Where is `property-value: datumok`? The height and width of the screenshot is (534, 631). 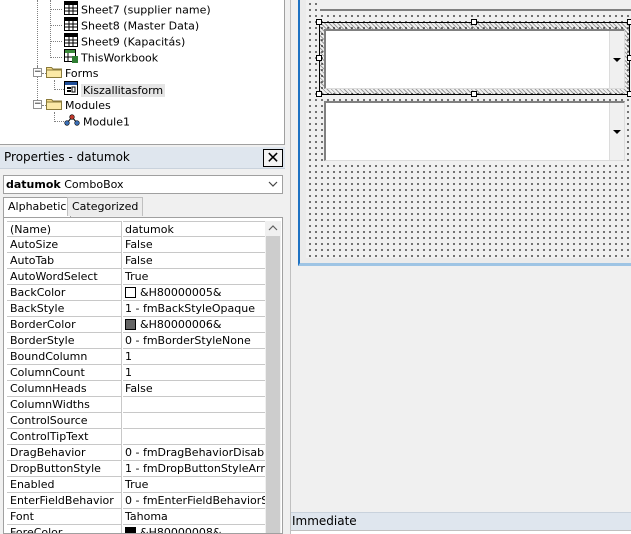 property-value: datumok is located at coordinates (194, 229).